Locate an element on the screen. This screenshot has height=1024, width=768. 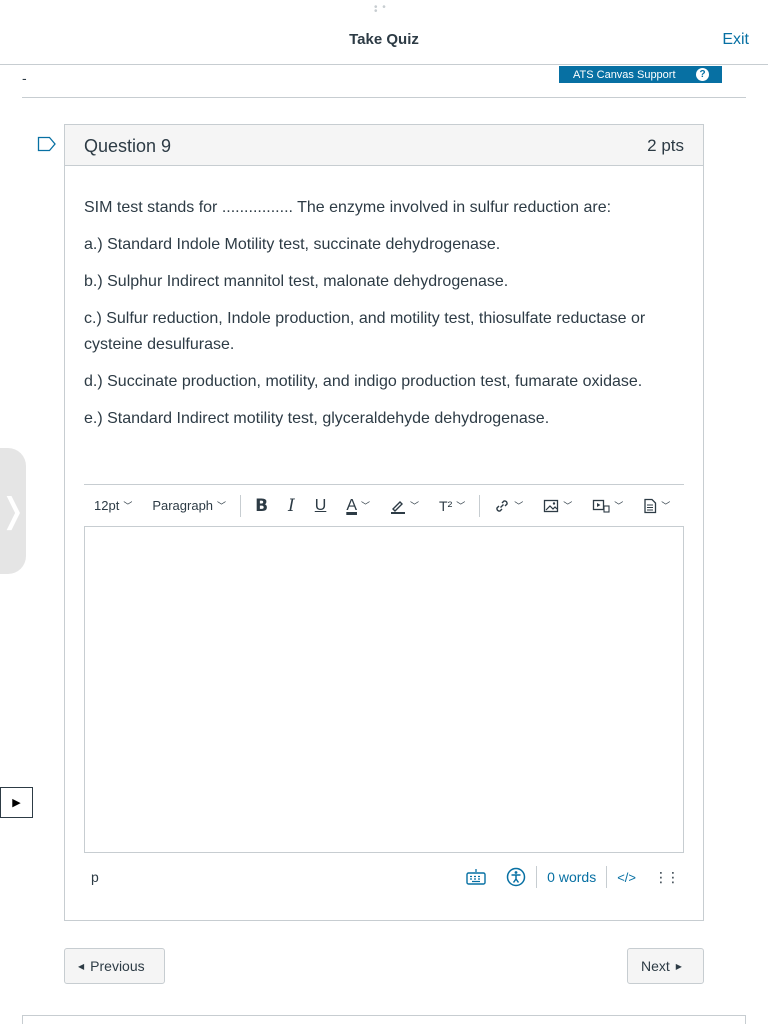
accessibility-checker-button is located at coordinates (516, 877).